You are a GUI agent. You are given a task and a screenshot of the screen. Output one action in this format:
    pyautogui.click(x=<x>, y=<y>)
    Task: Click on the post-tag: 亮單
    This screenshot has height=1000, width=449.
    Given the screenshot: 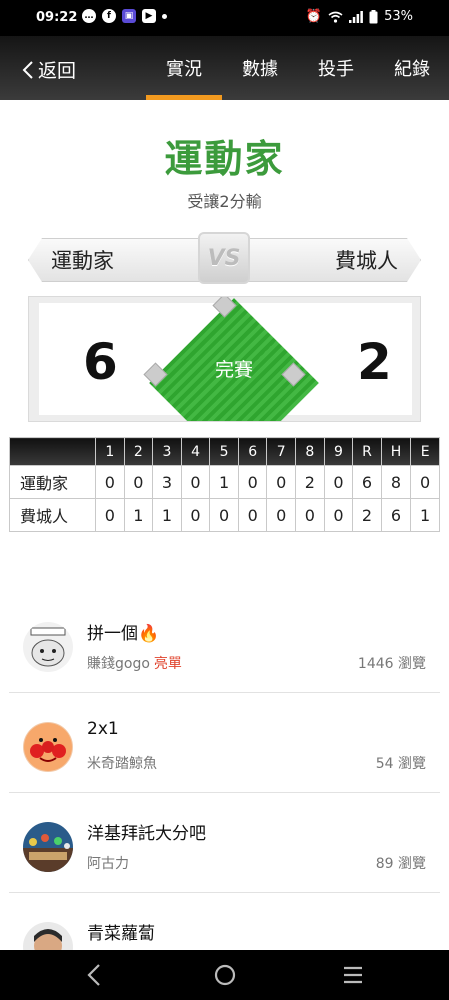 What is the action you would take?
    pyautogui.click(x=167, y=664)
    